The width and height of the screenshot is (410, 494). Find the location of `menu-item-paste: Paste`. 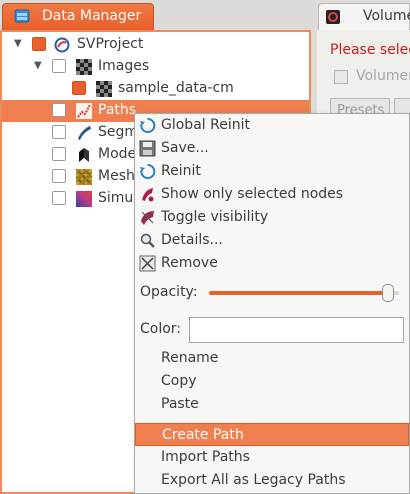

menu-item-paste: Paste is located at coordinates (272, 404).